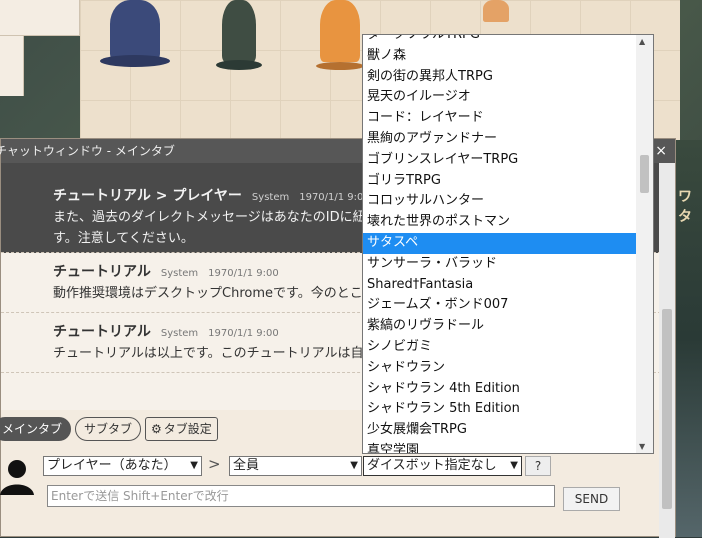  I want to click on sender-select-value: プレイヤー（あなた）, so click(112, 465).